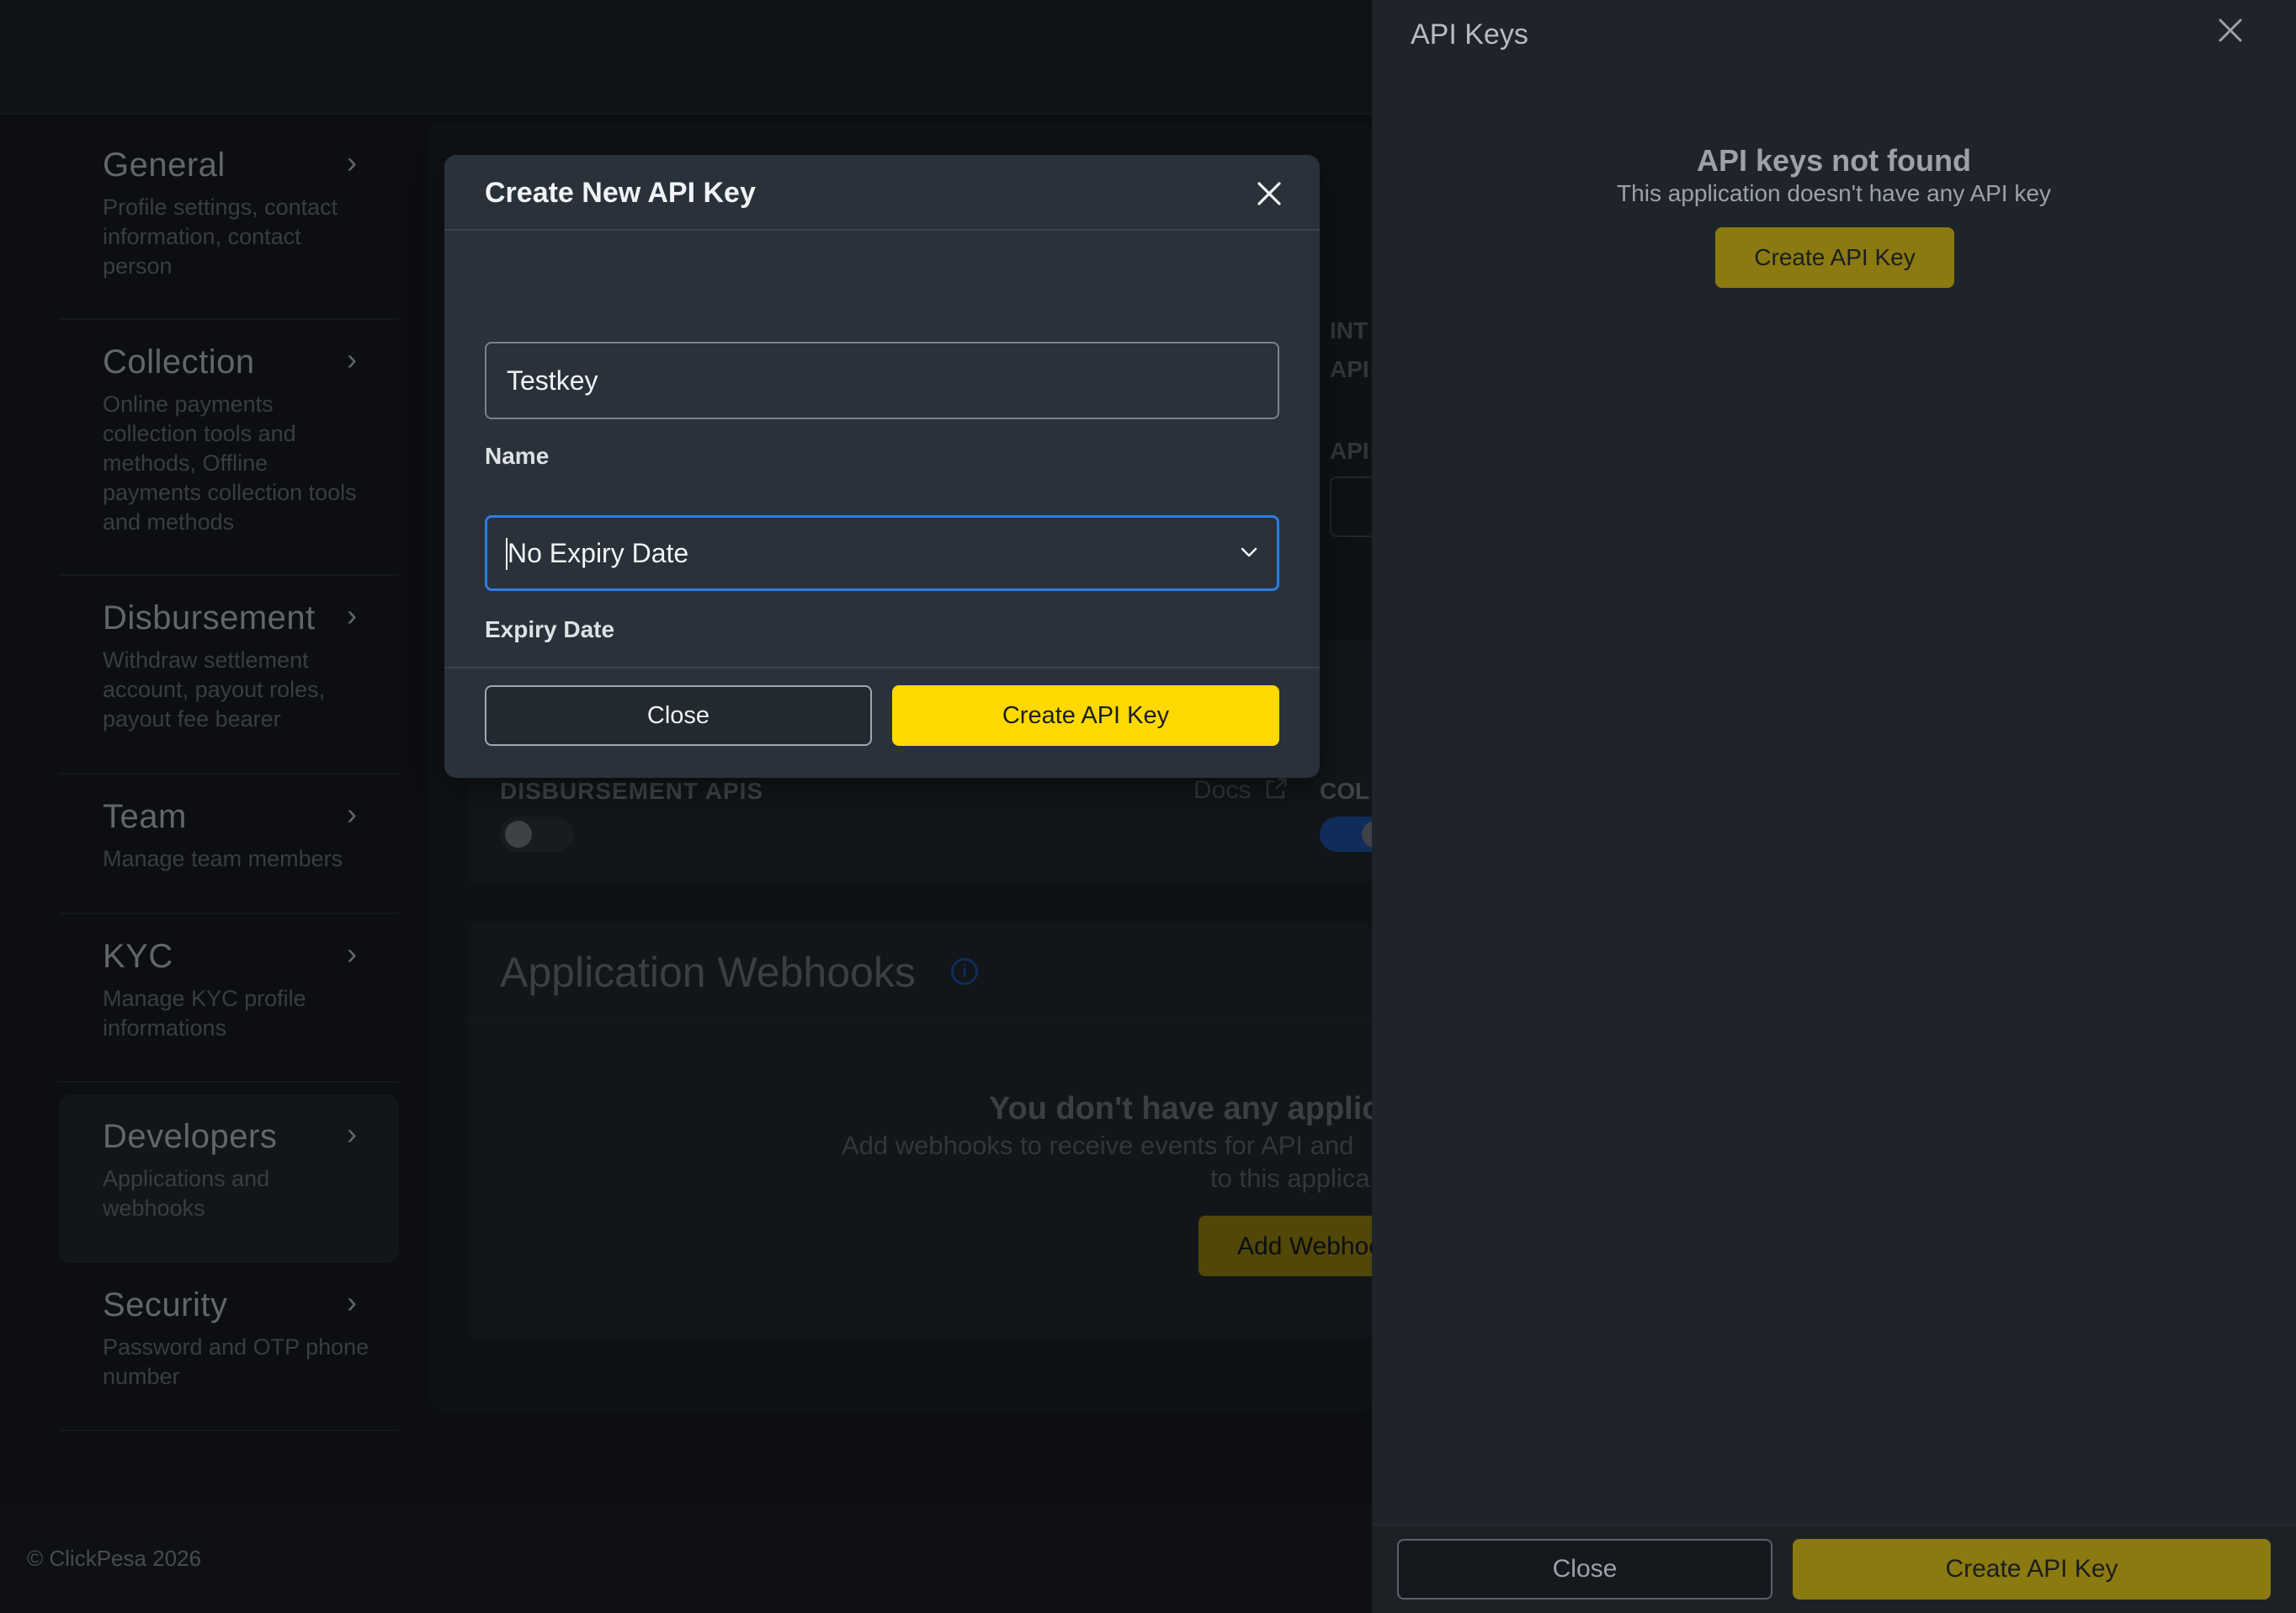  I want to click on create-api-key-button: Create API Key, so click(1086, 715).